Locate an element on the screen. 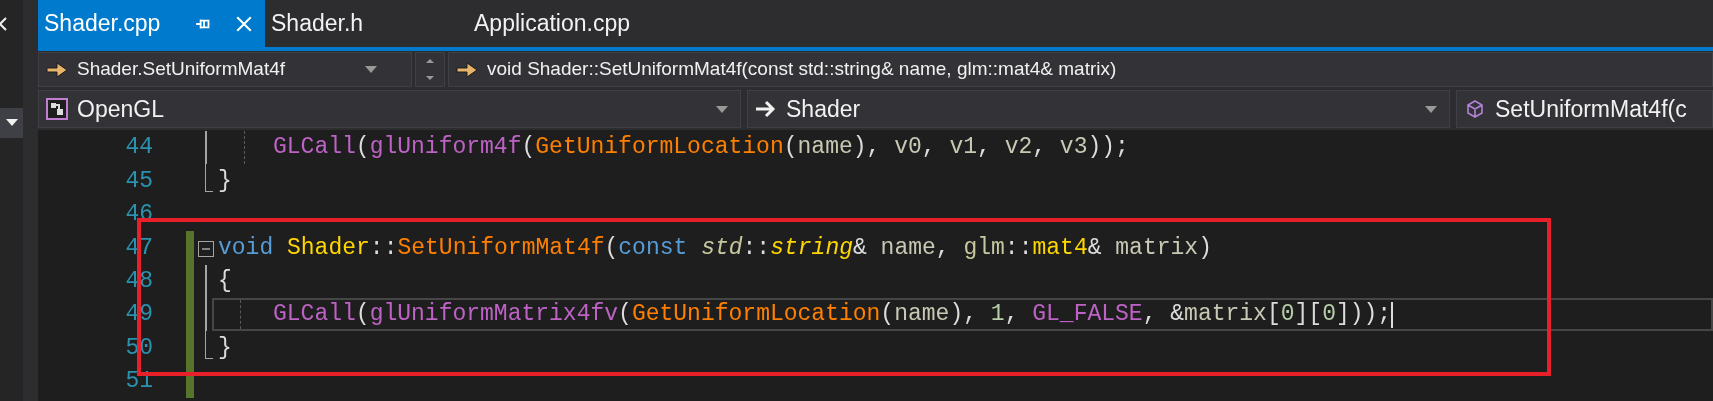 The height and width of the screenshot is (401, 1713). file-tab: Shader.h is located at coordinates (366, 23).